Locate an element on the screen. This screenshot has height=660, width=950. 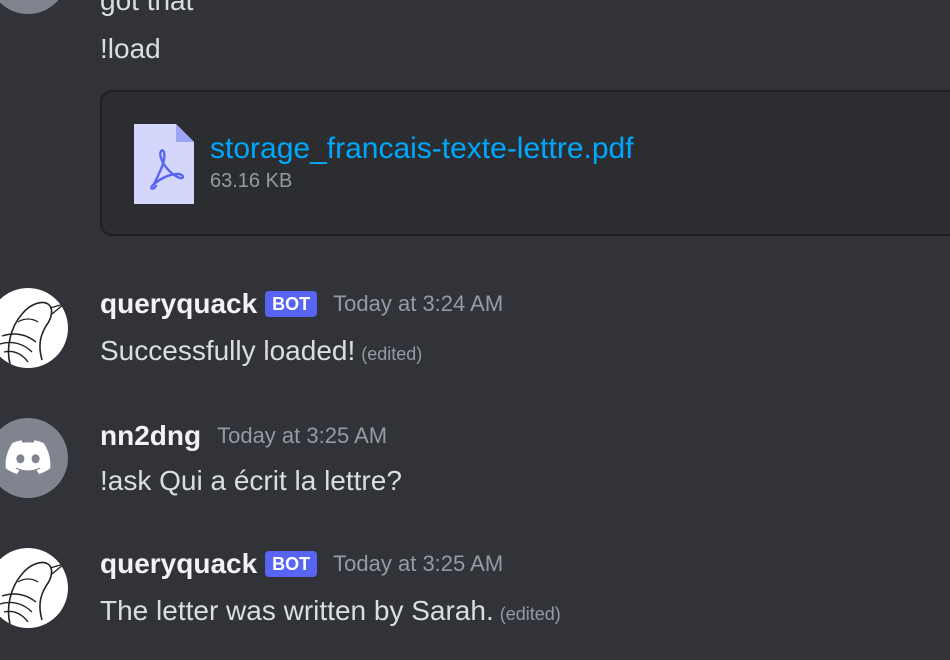
message-text: Successfully loaded! (edited) is located at coordinates (261, 352).